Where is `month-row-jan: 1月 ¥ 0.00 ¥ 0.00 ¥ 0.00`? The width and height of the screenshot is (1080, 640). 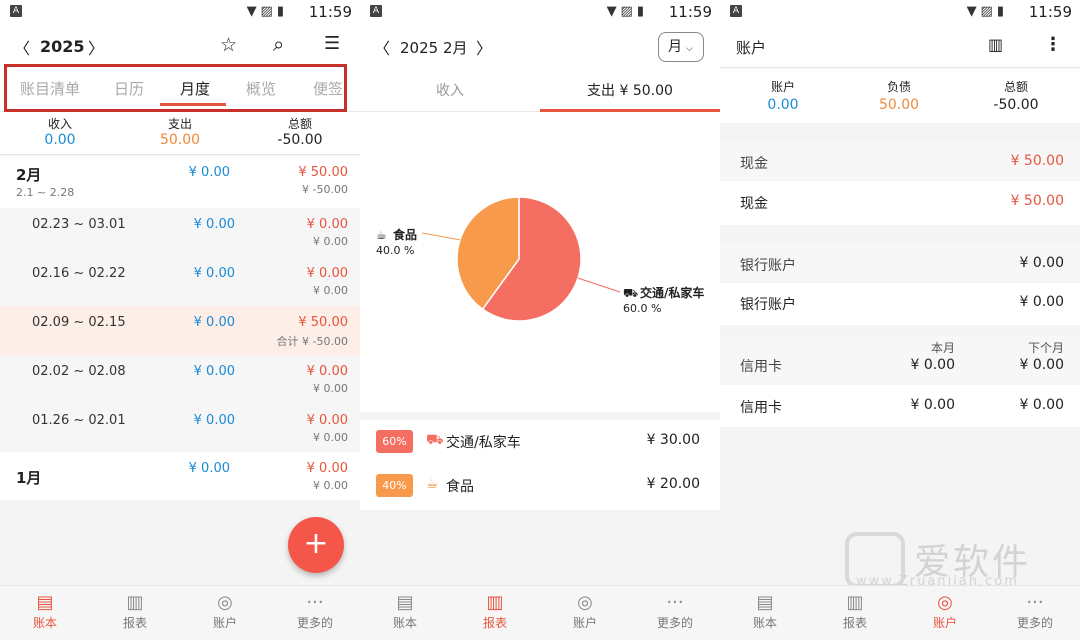 month-row-jan: 1月 ¥ 0.00 ¥ 0.00 ¥ 0.00 is located at coordinates (180, 476).